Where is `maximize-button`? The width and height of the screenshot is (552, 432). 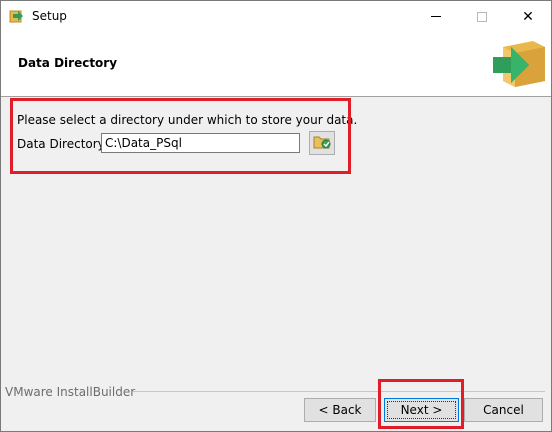 maximize-button is located at coordinates (482, 16).